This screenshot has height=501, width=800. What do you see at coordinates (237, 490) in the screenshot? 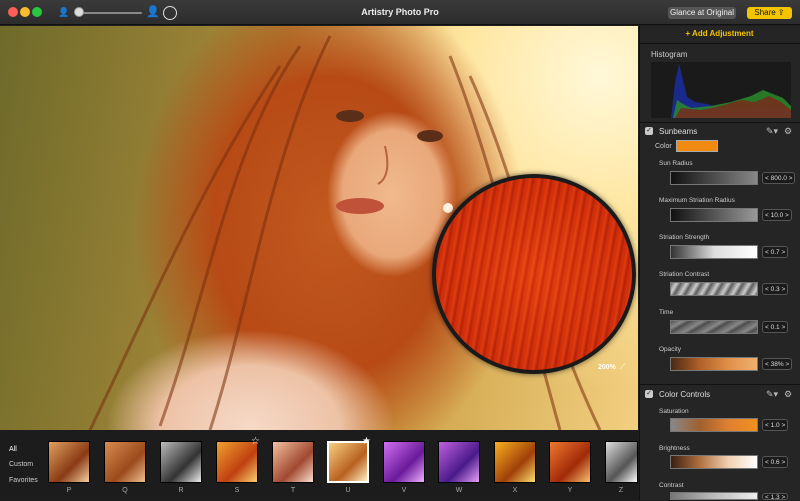
I see `preset-label: S` at bounding box center [237, 490].